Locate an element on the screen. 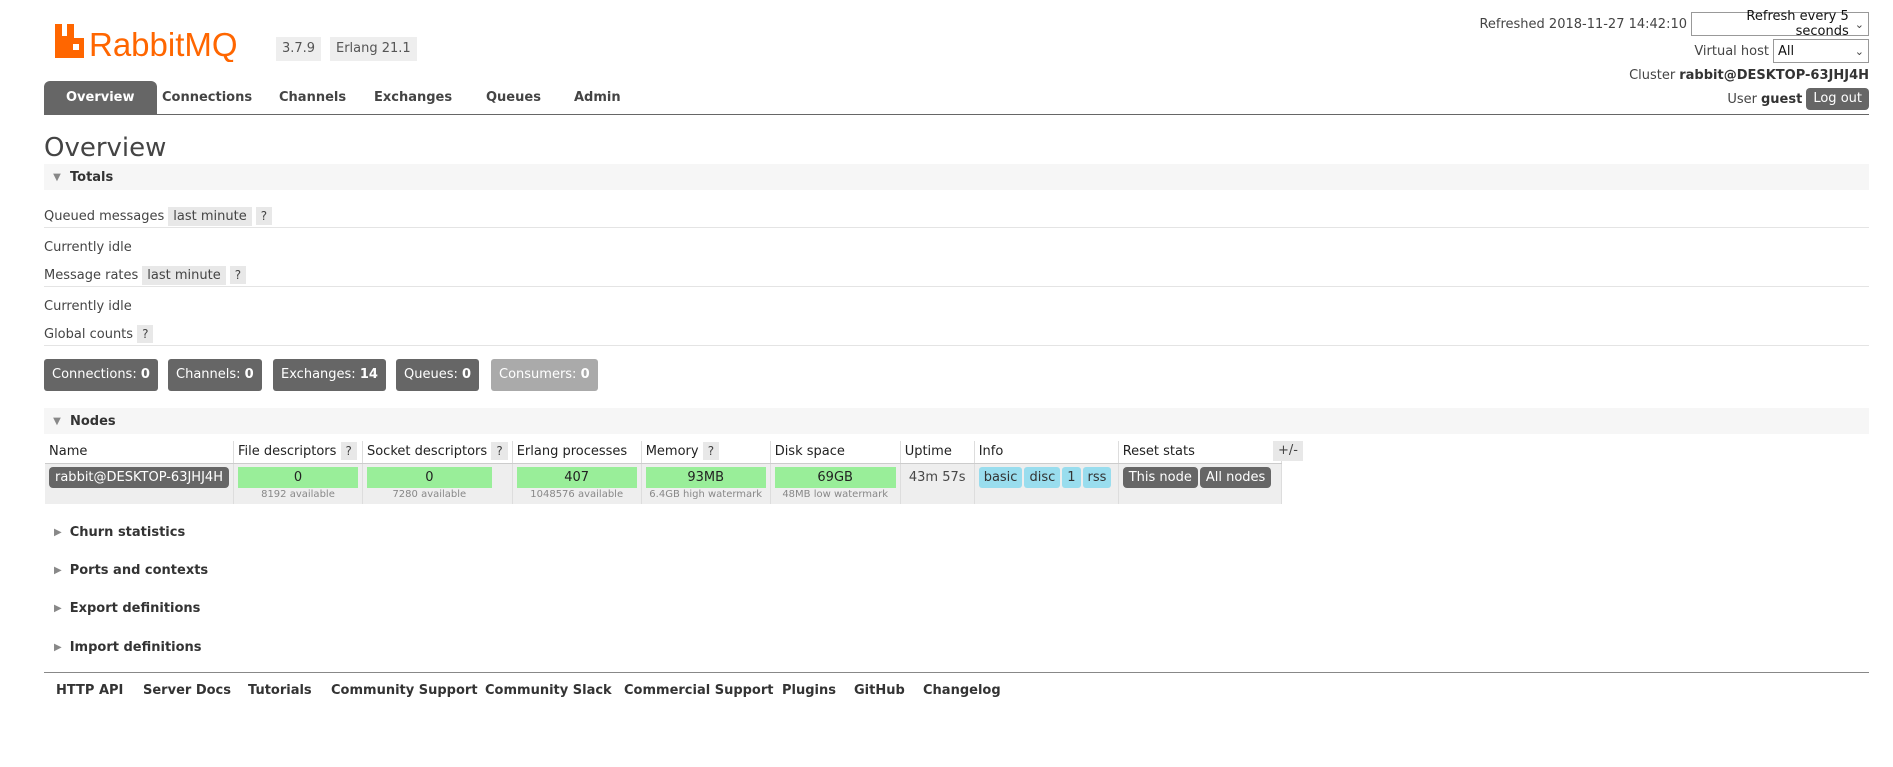  logo-text: RabbitMQ is located at coordinates (163, 44).